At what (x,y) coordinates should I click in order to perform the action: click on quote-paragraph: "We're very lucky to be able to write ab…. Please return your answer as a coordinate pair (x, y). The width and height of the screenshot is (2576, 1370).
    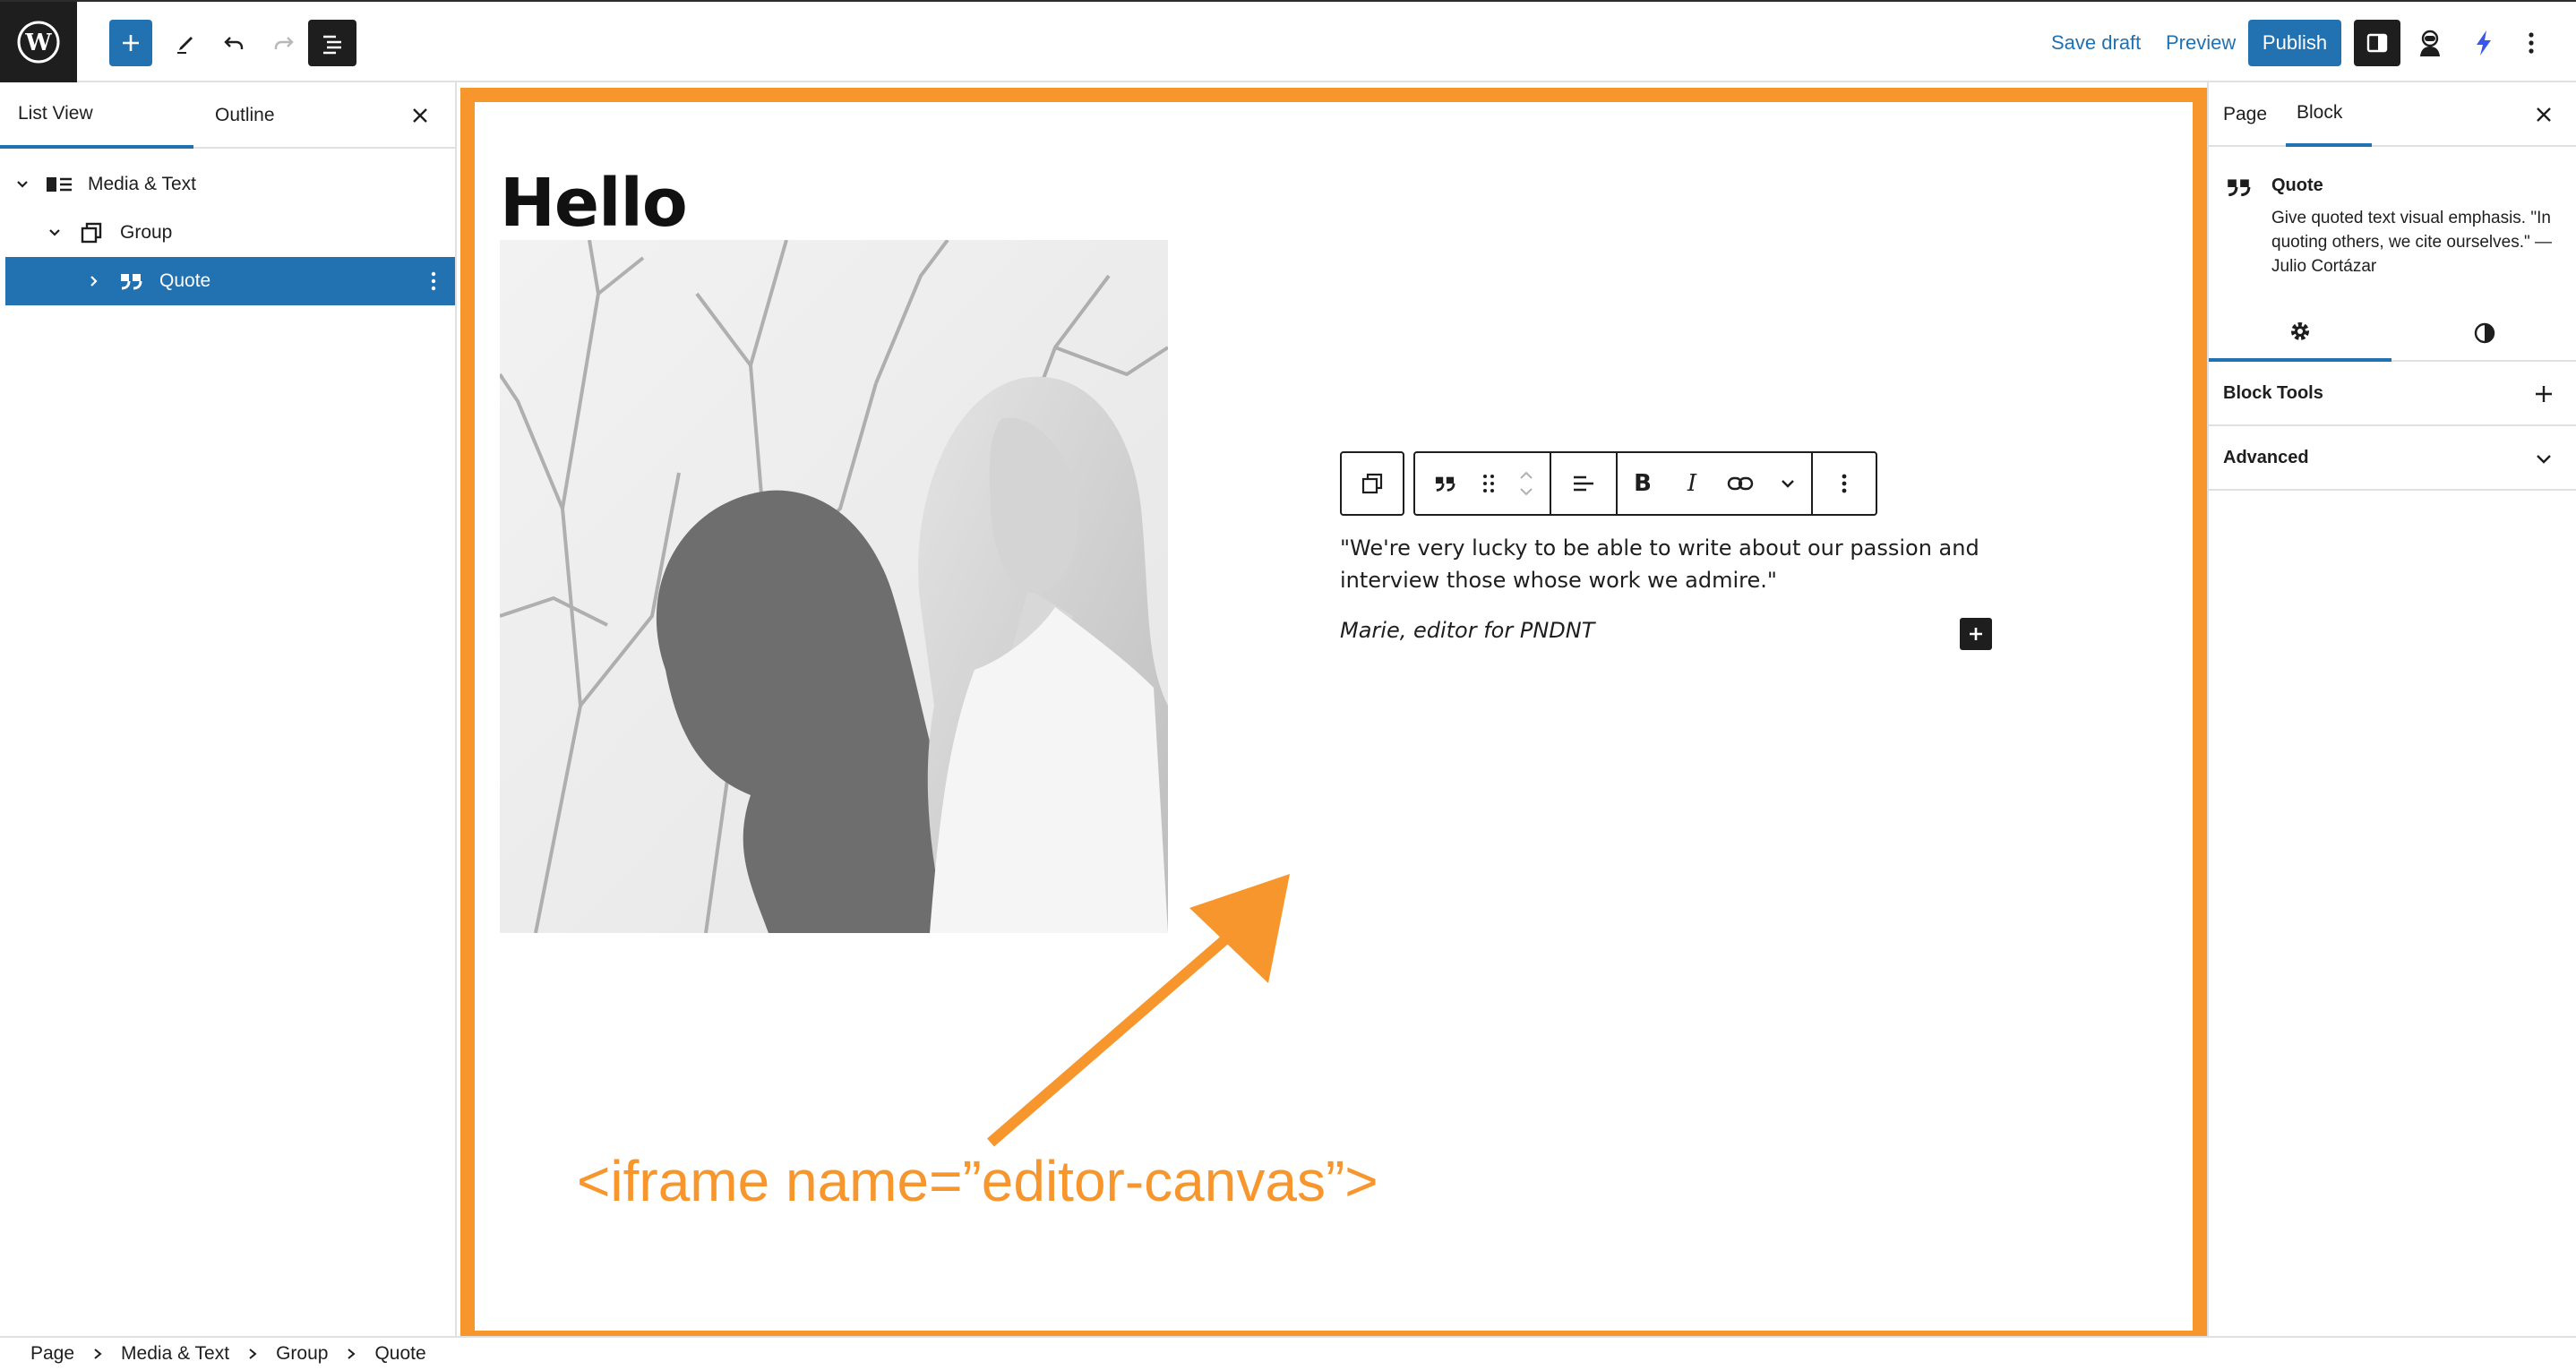
    Looking at the image, I should click on (1680, 564).